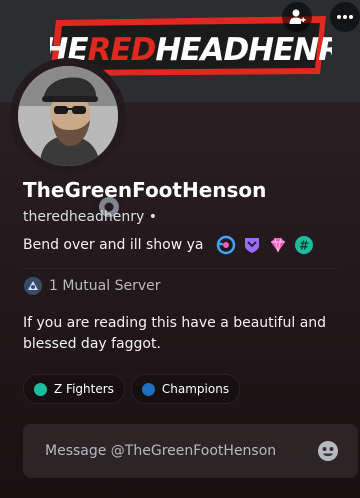 The width and height of the screenshot is (360, 498). I want to click on avatar-frame, so click(68, 140).